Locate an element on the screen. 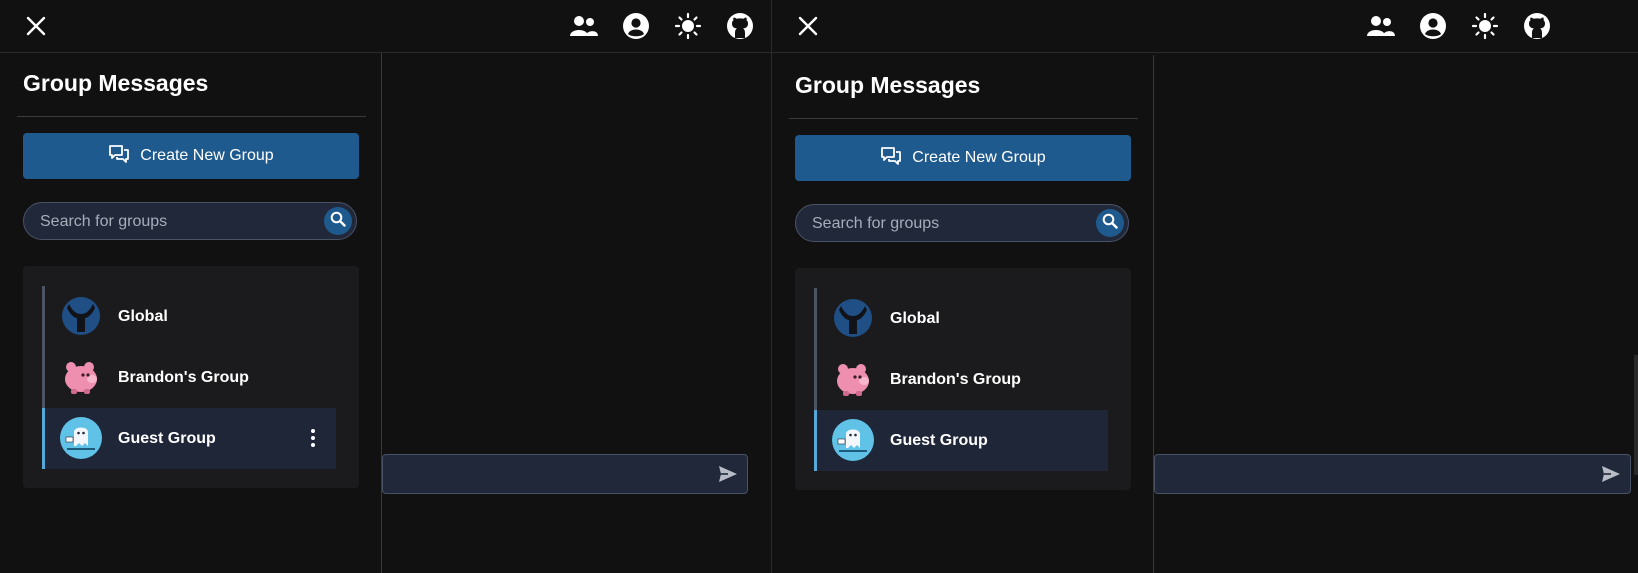 The width and height of the screenshot is (1638, 573). more-options-icon is located at coordinates (313, 438).